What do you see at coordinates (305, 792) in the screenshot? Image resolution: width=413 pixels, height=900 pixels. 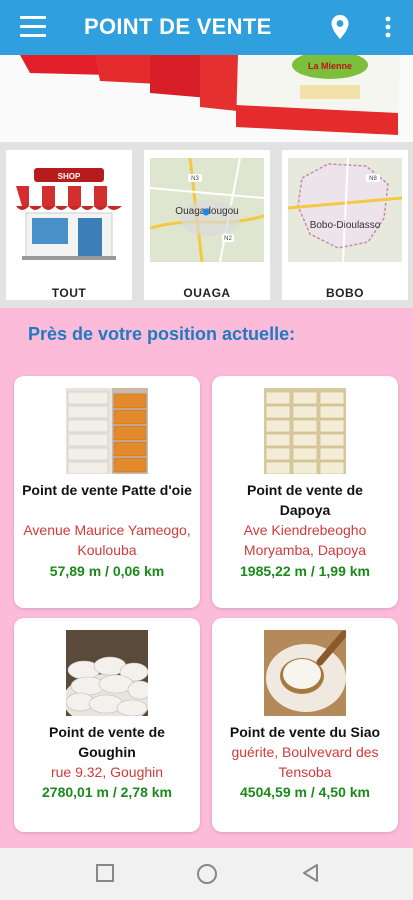 I see `point-distance: 4504,59 m / 4,50 km` at bounding box center [305, 792].